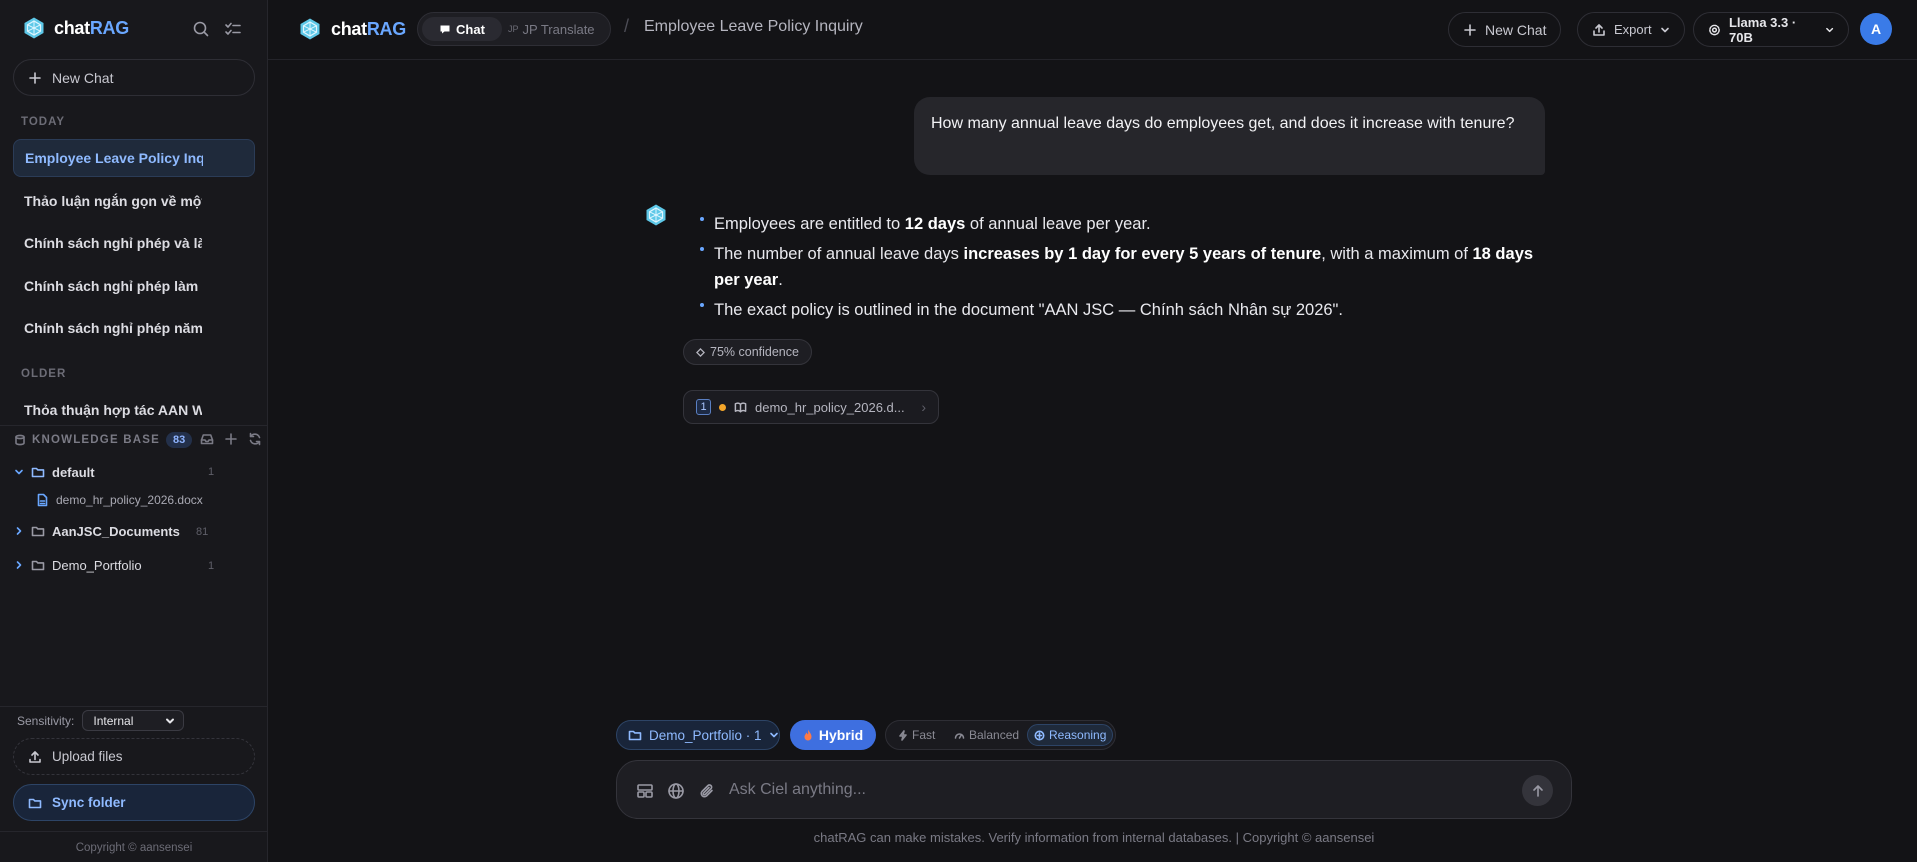 The width and height of the screenshot is (1917, 862). What do you see at coordinates (923, 407) in the screenshot?
I see `chevron-right-icon: ›` at bounding box center [923, 407].